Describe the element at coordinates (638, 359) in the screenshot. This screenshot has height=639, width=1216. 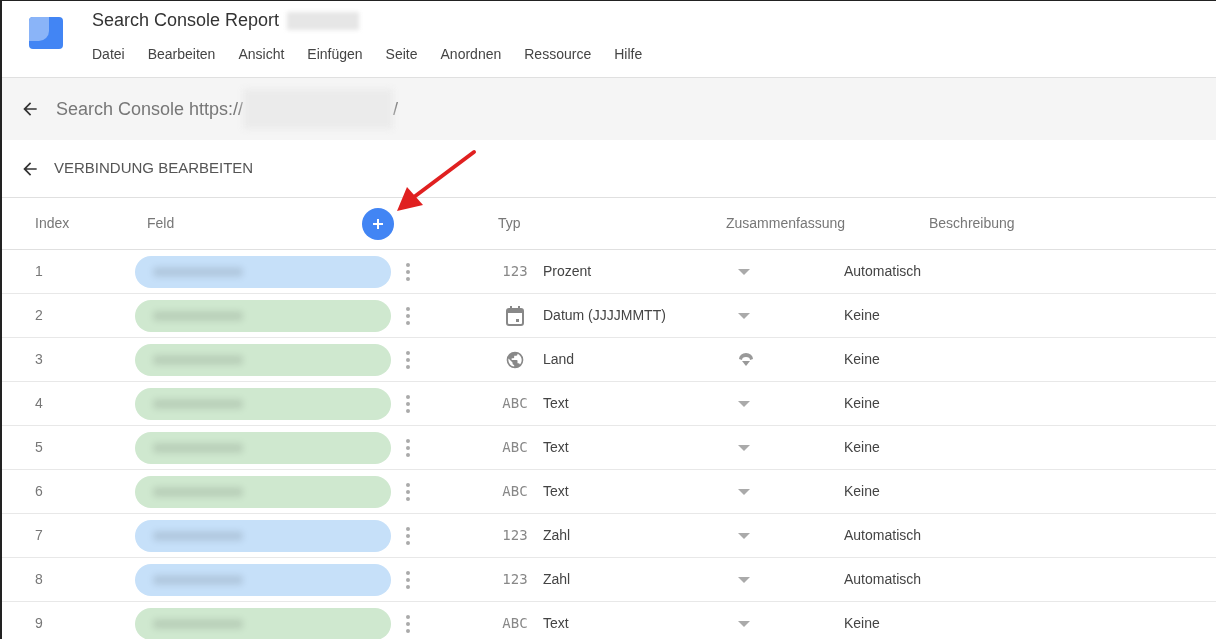
I see `type-label: Land` at that location.